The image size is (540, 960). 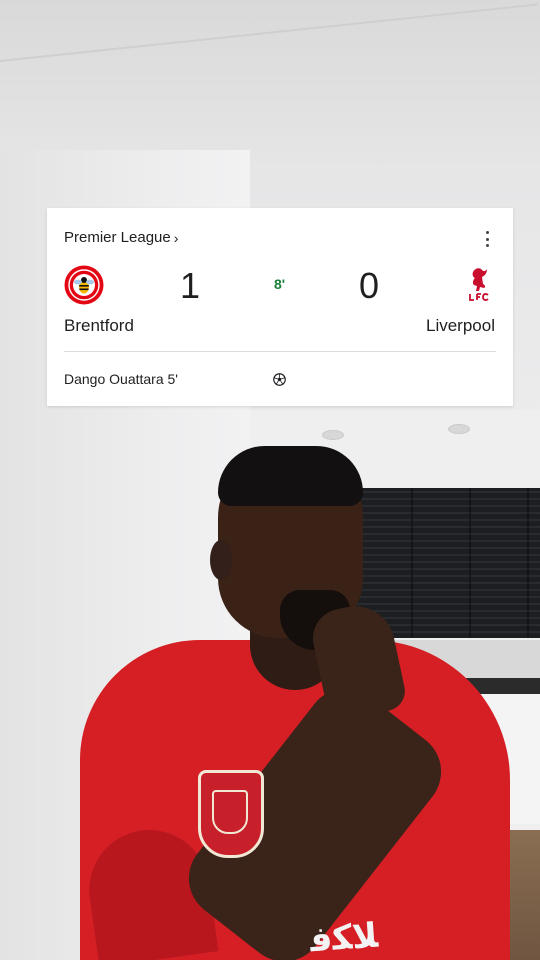 What do you see at coordinates (290, 476) in the screenshot?
I see `hair` at bounding box center [290, 476].